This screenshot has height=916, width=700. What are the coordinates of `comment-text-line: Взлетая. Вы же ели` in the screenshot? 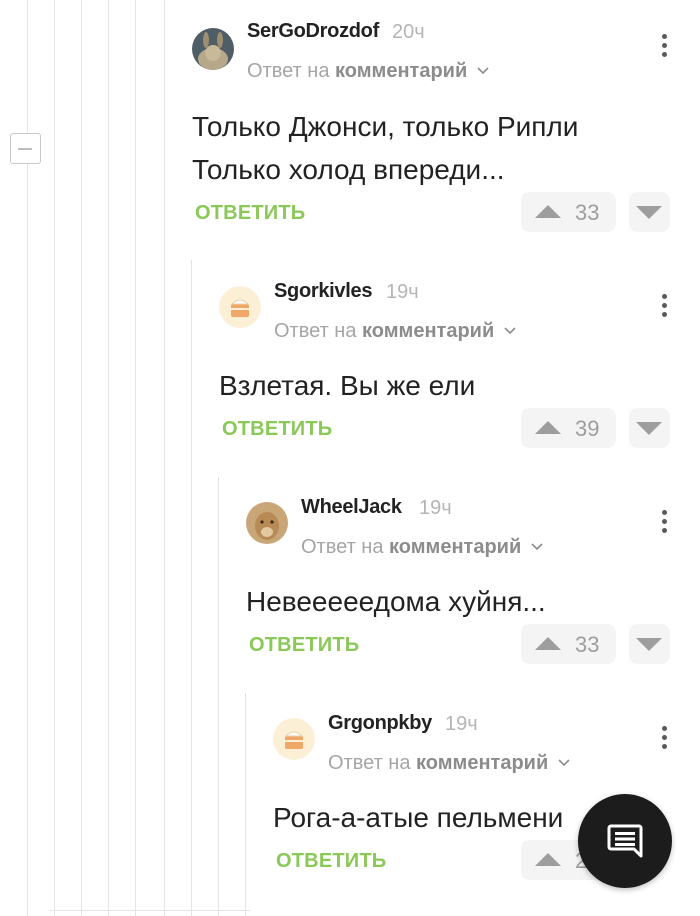 It's located at (347, 385).